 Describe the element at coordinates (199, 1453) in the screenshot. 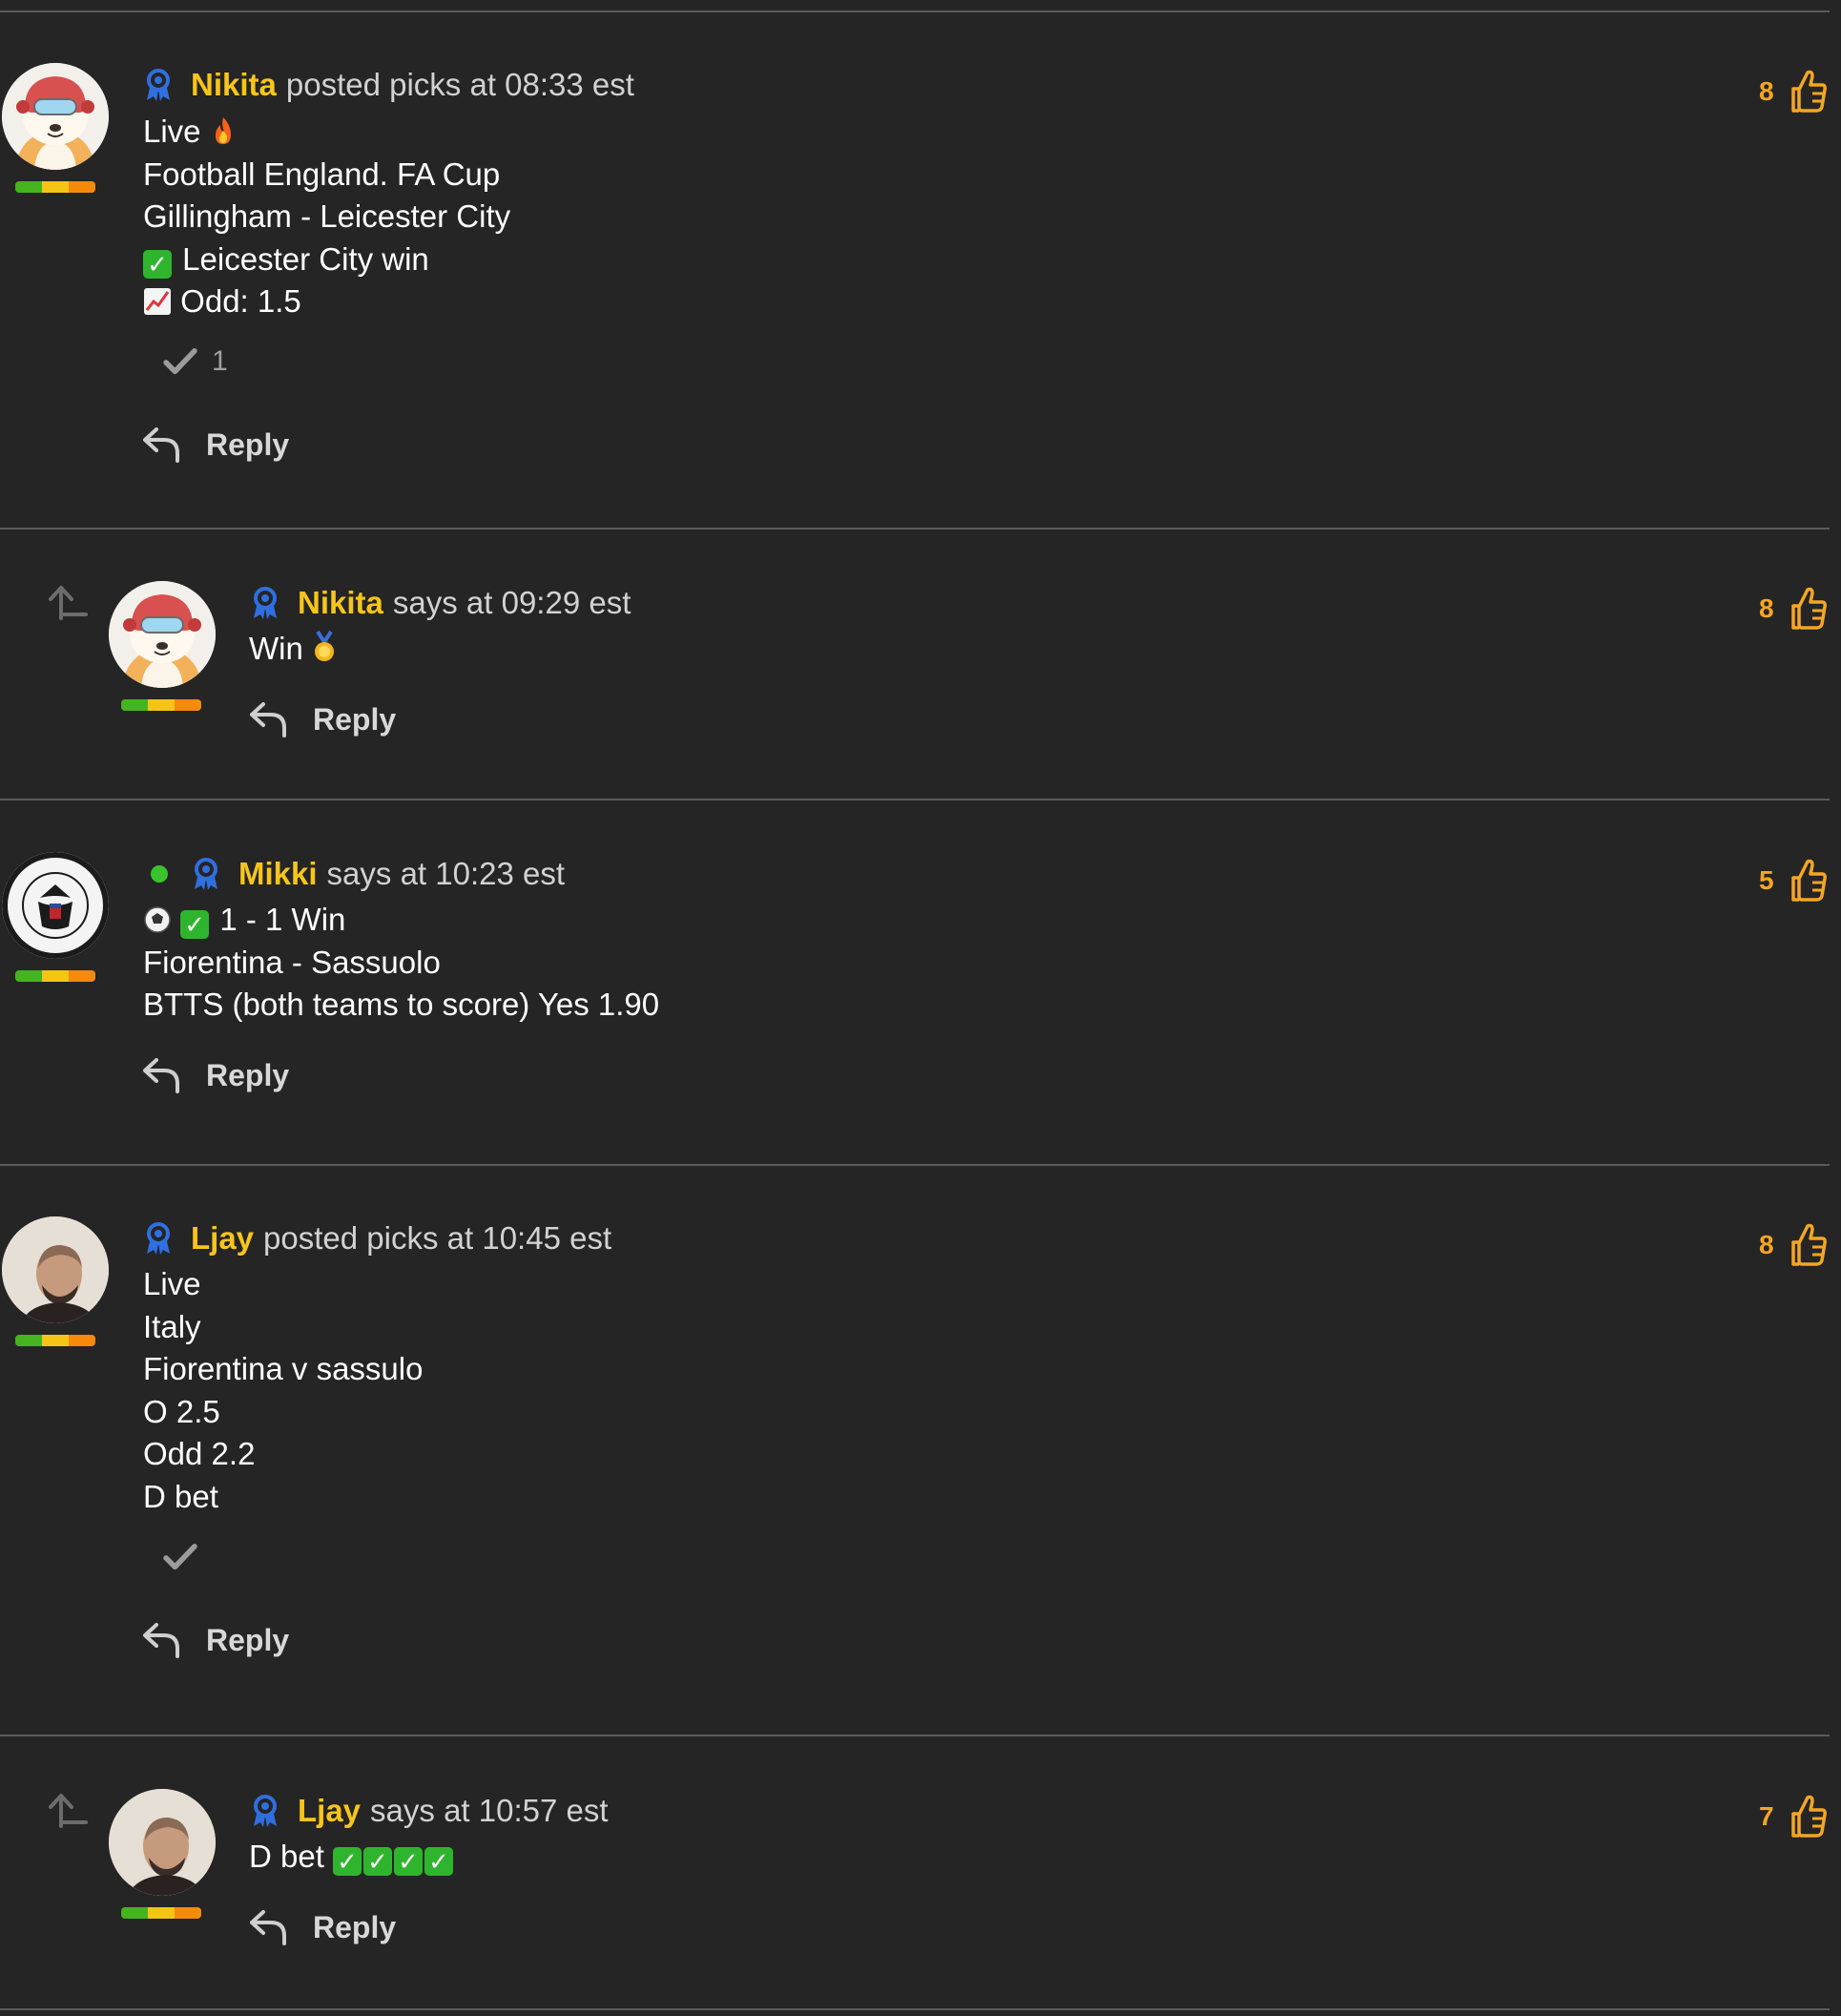

I see `body-line: Odd 2.2` at that location.